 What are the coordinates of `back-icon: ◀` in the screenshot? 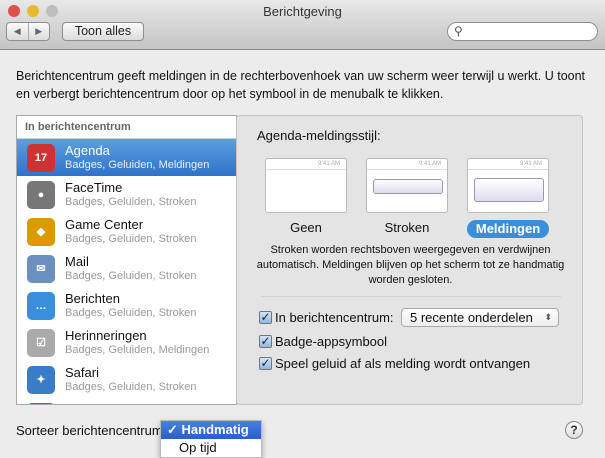 It's located at (18, 31).